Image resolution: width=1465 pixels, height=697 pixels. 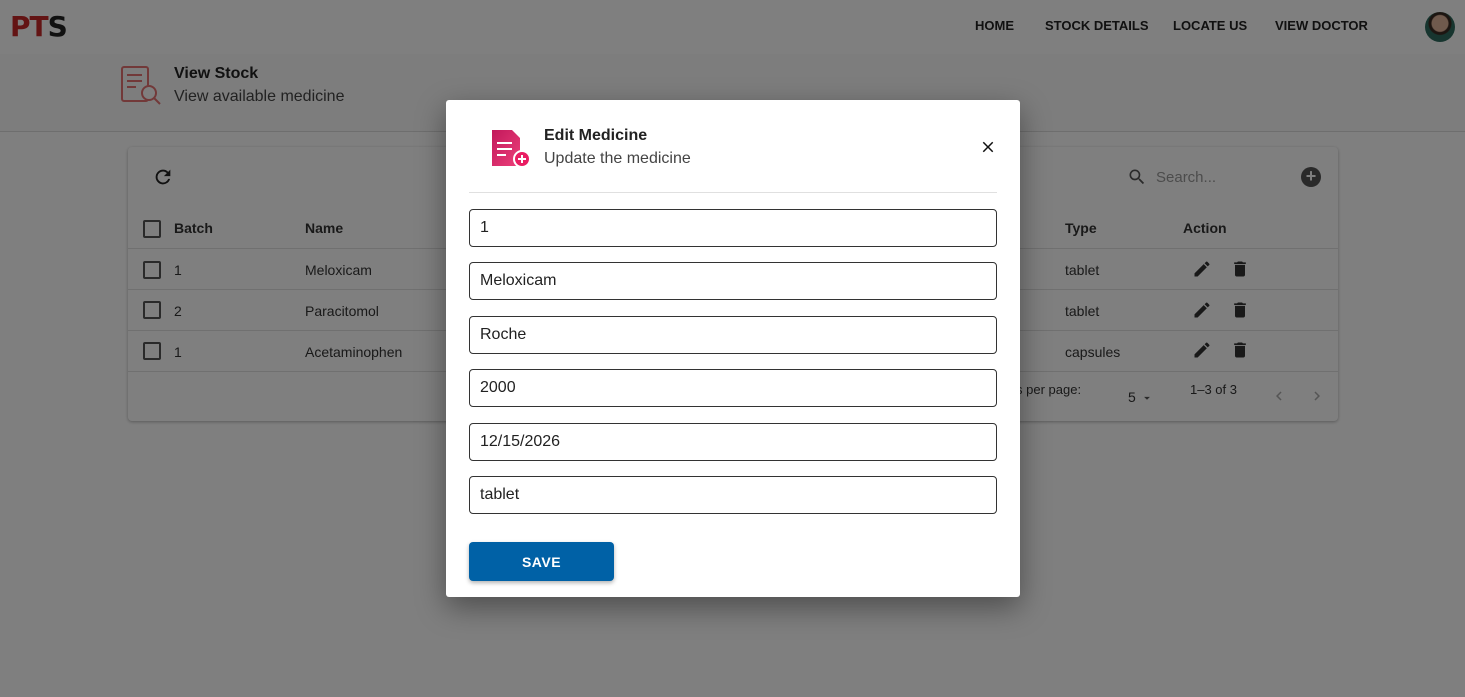 What do you see at coordinates (733, 281) in the screenshot?
I see `medicine-name-field` at bounding box center [733, 281].